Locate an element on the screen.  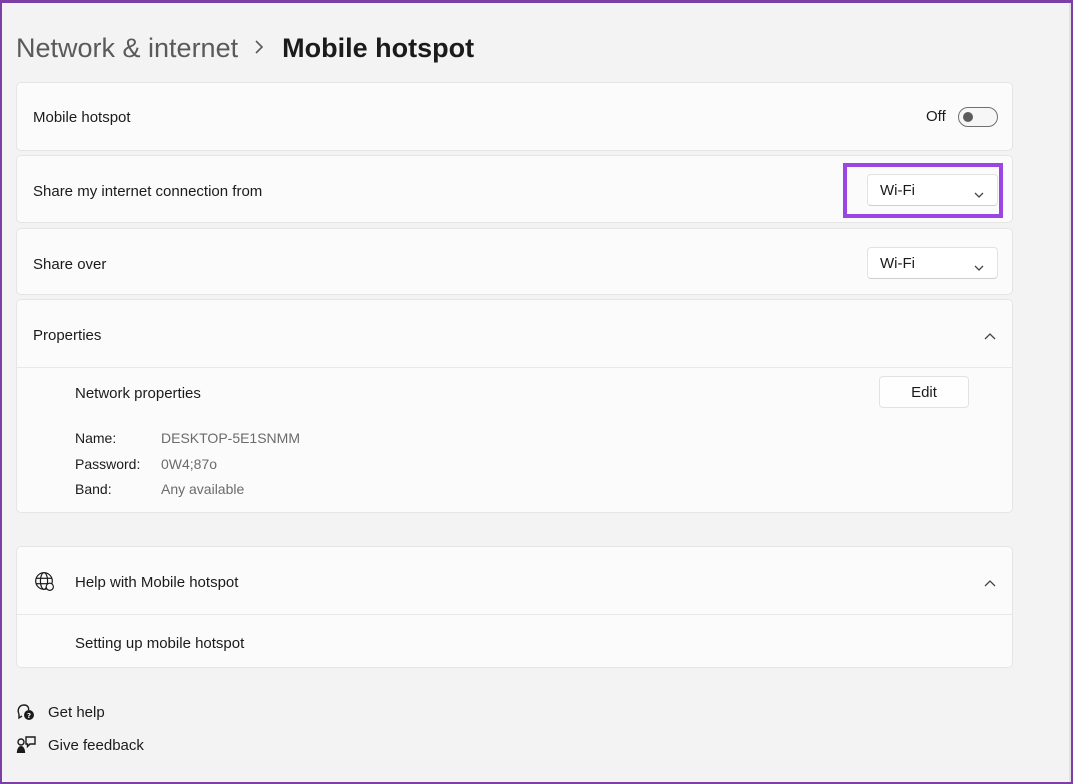
mobile-hotspot-label: Mobile hotspot is located at coordinates (82, 117).